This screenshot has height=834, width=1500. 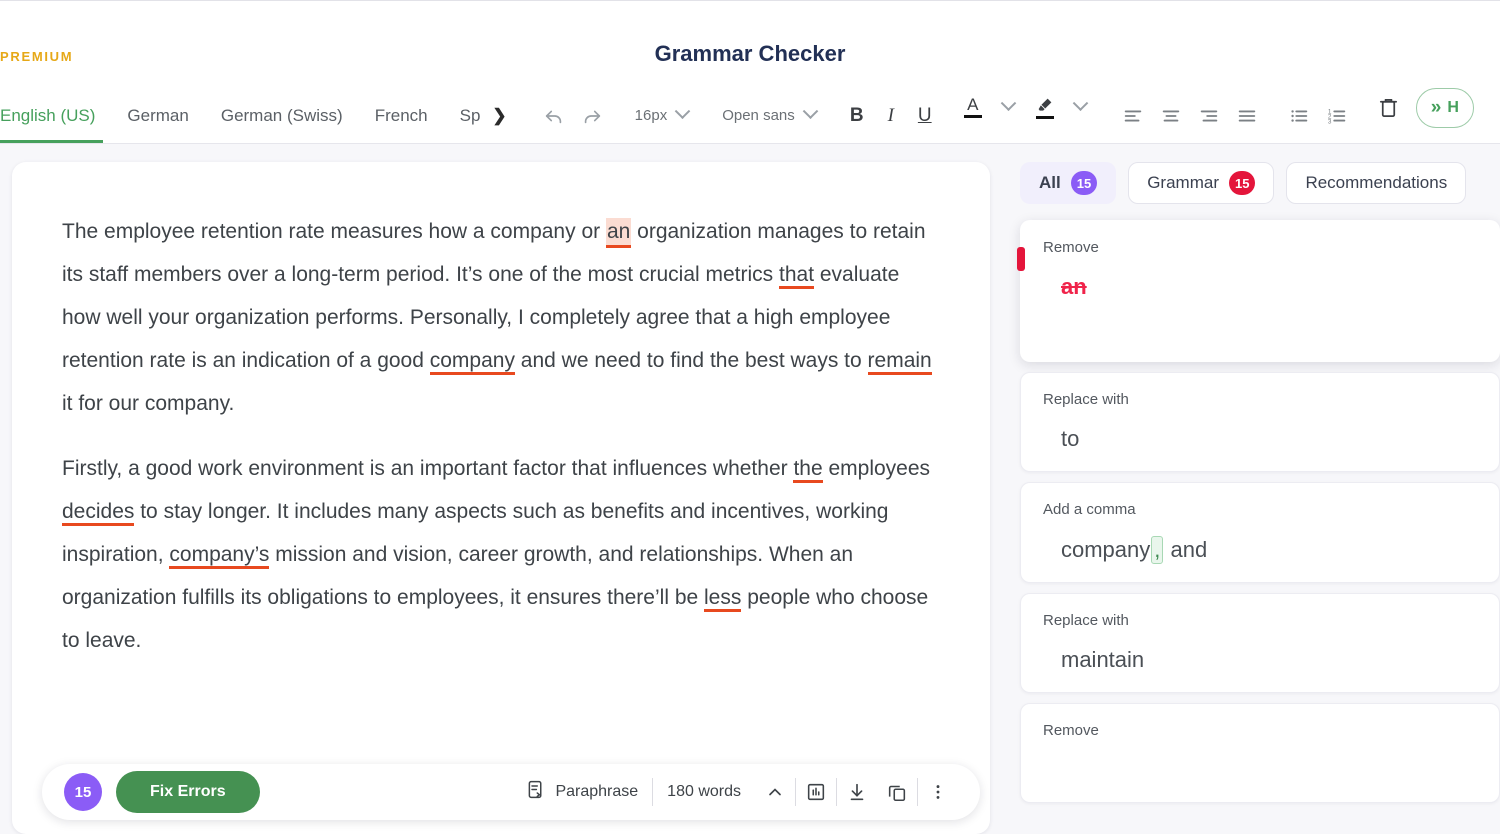 I want to click on align-center-icon, so click(x=1171, y=116).